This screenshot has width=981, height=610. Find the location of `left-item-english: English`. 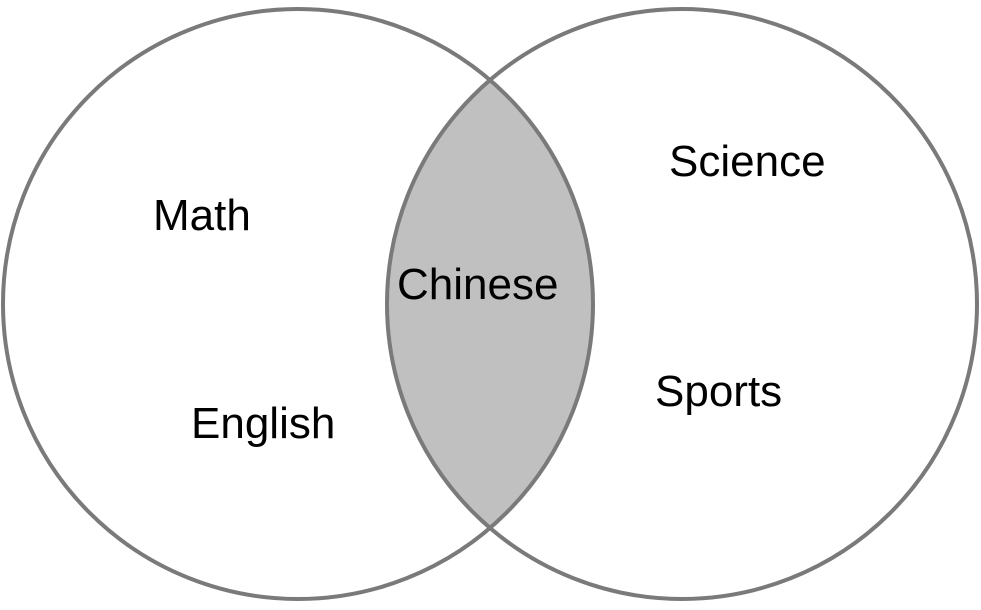

left-item-english: English is located at coordinates (263, 423).